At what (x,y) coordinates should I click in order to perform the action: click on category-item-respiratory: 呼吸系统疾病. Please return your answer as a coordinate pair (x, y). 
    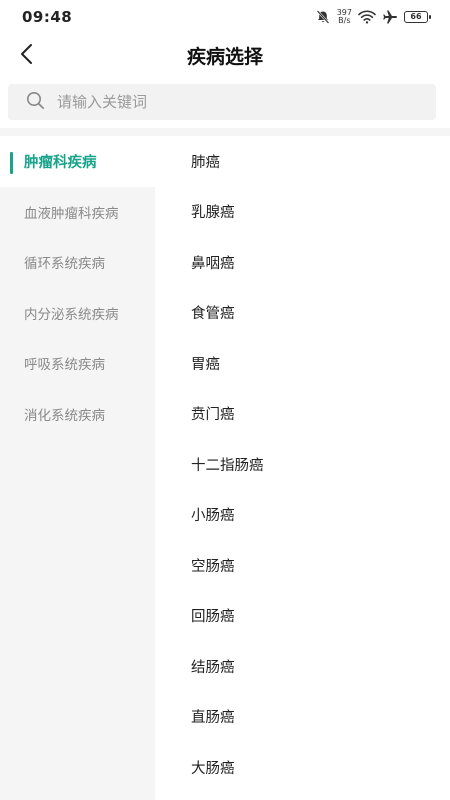
    Looking at the image, I should click on (77, 363).